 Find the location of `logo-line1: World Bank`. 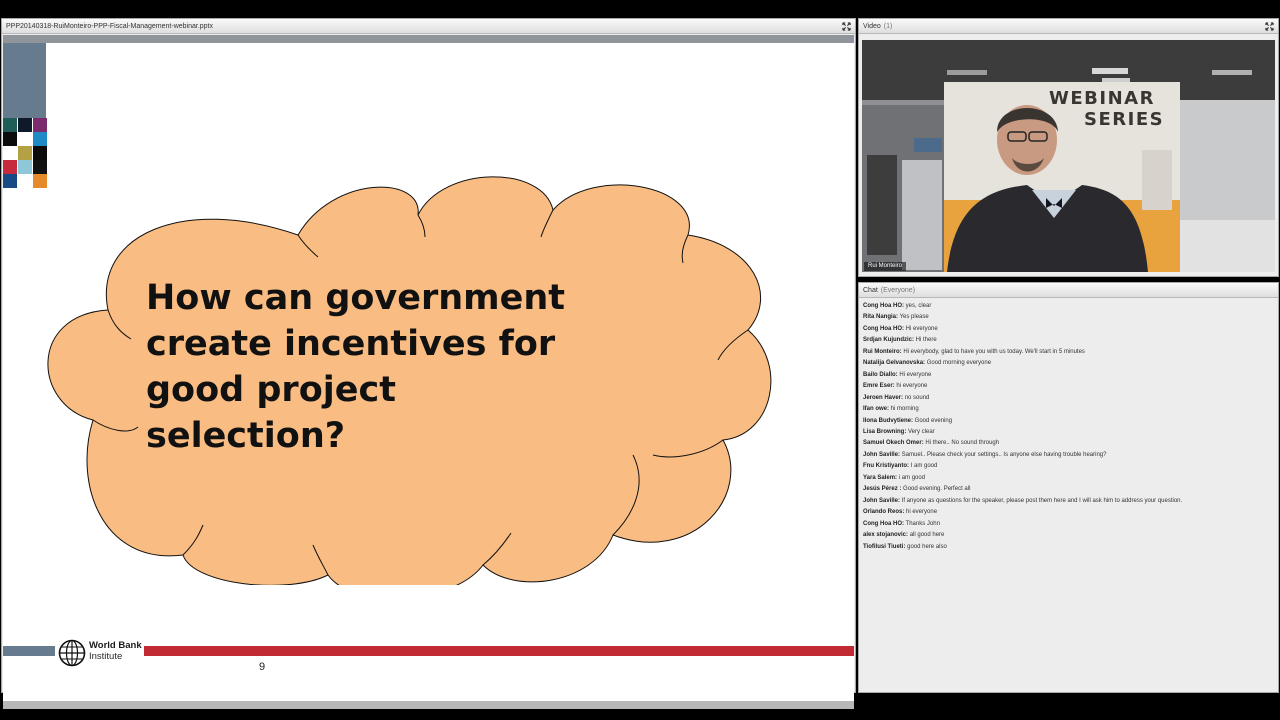

logo-line1: World Bank is located at coordinates (115, 645).